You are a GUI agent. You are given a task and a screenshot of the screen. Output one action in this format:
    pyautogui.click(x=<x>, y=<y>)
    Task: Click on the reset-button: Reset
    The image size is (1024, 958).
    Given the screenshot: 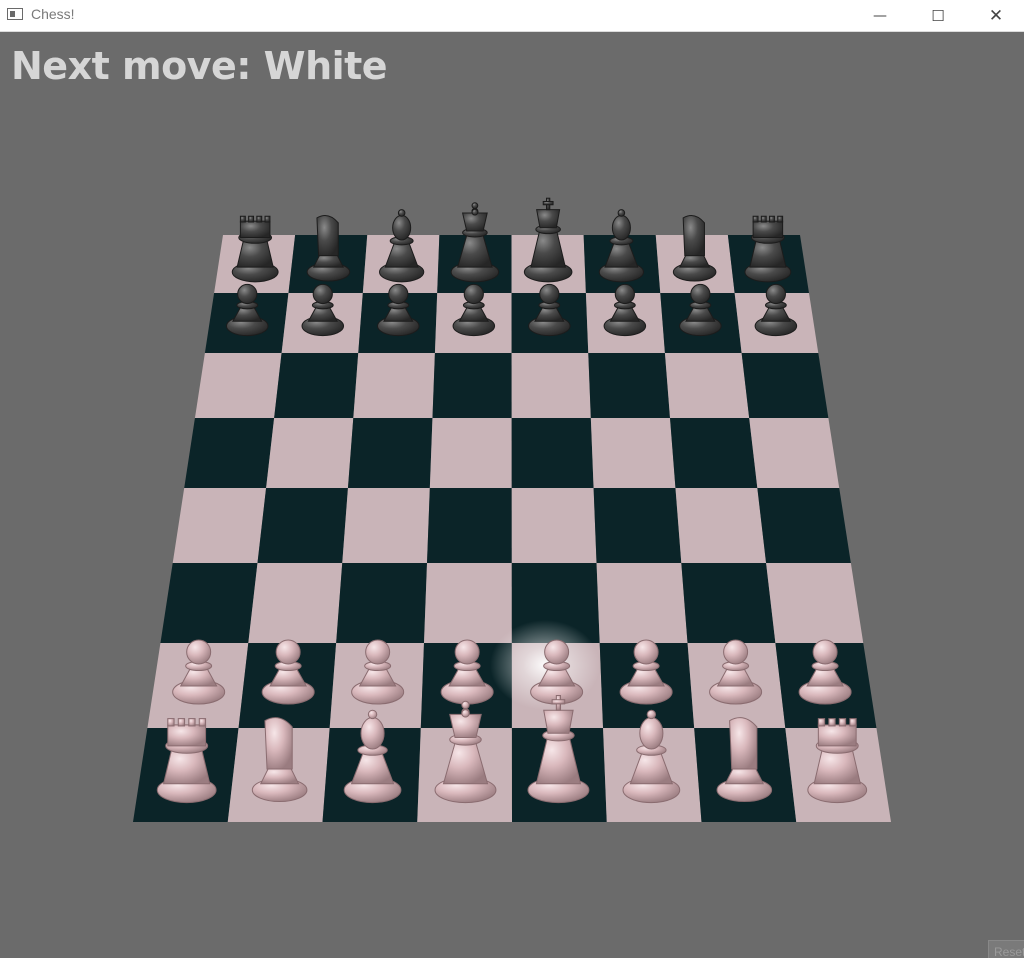 What is the action you would take?
    pyautogui.click(x=1006, y=949)
    